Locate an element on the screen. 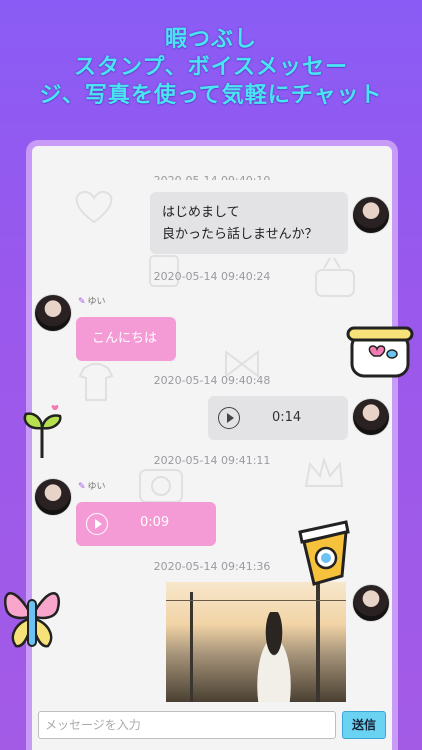 The width and height of the screenshot is (422, 750). timestamp: 2020-05-14 09:40:48 is located at coordinates (212, 380).